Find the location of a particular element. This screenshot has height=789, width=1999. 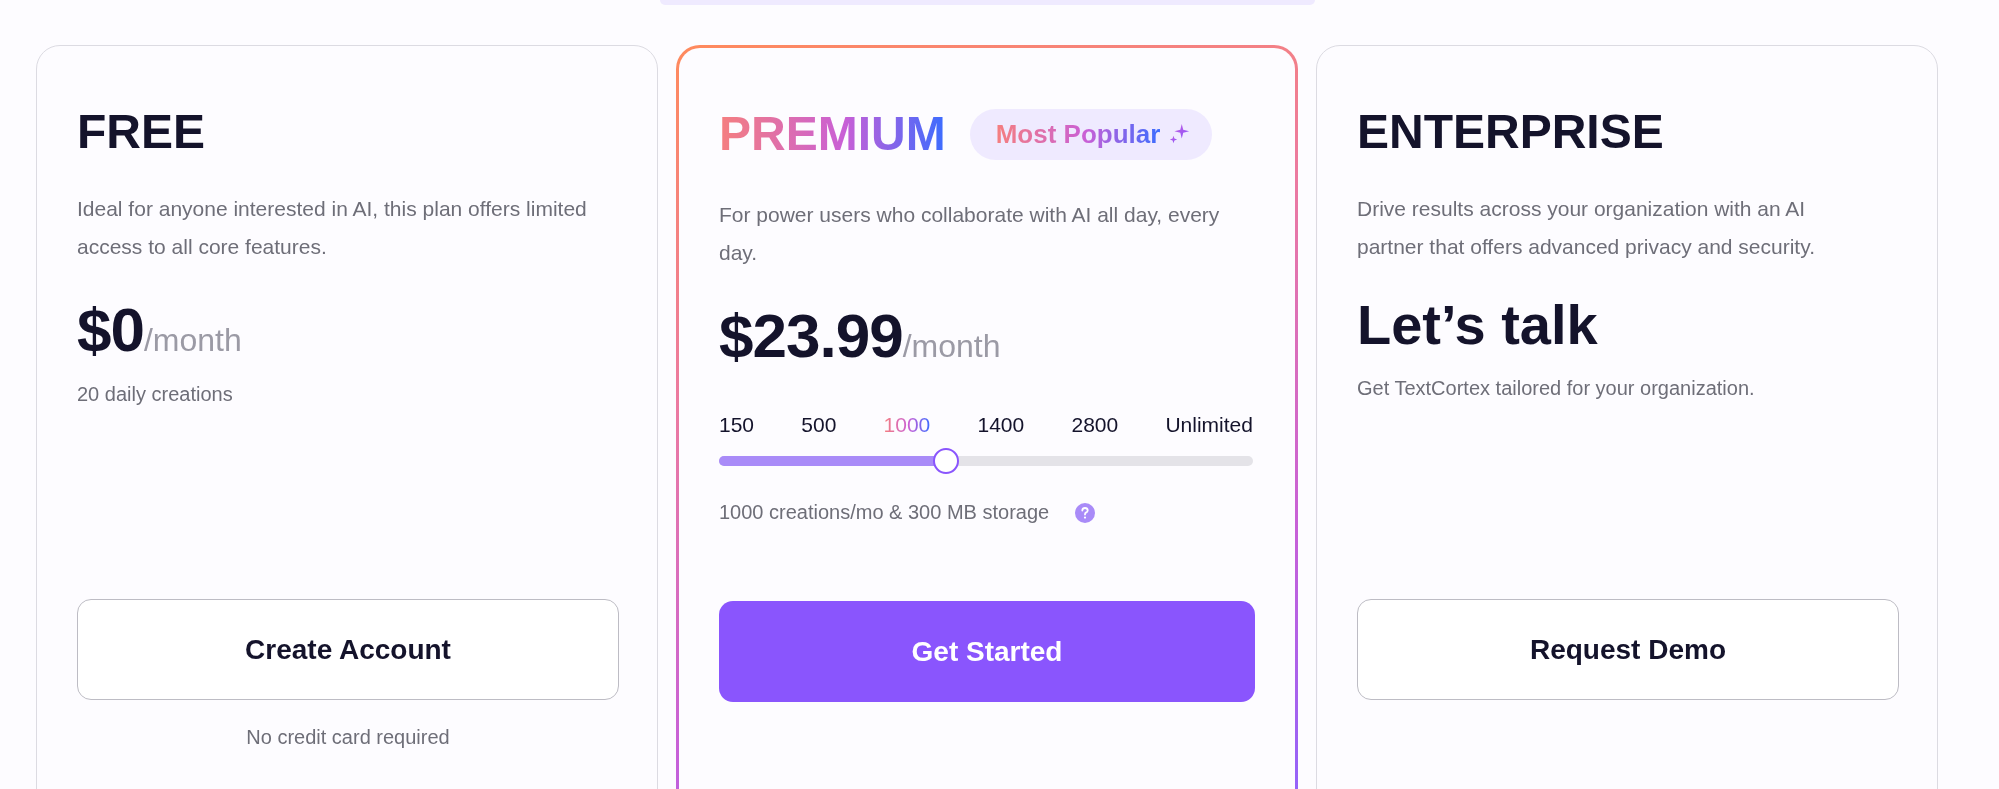

plan-note: 20 daily creations is located at coordinates (155, 394).